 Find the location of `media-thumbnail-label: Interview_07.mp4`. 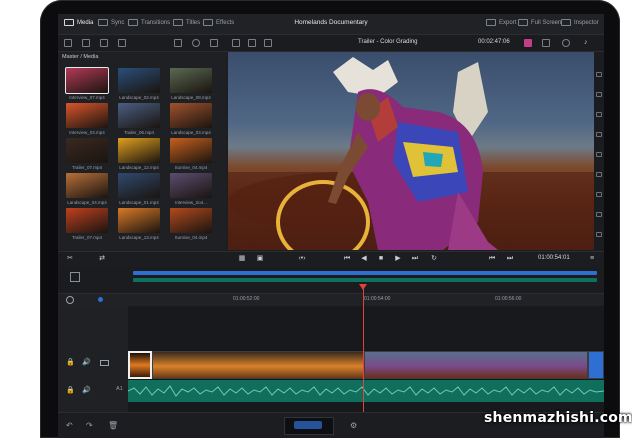

media-thumbnail-label: Interview_07.mp4 is located at coordinates (87, 97).